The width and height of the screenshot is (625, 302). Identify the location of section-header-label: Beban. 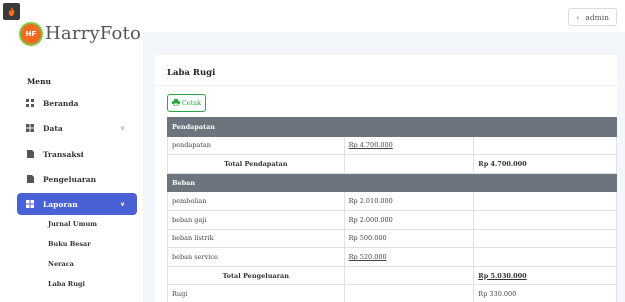
(392, 182).